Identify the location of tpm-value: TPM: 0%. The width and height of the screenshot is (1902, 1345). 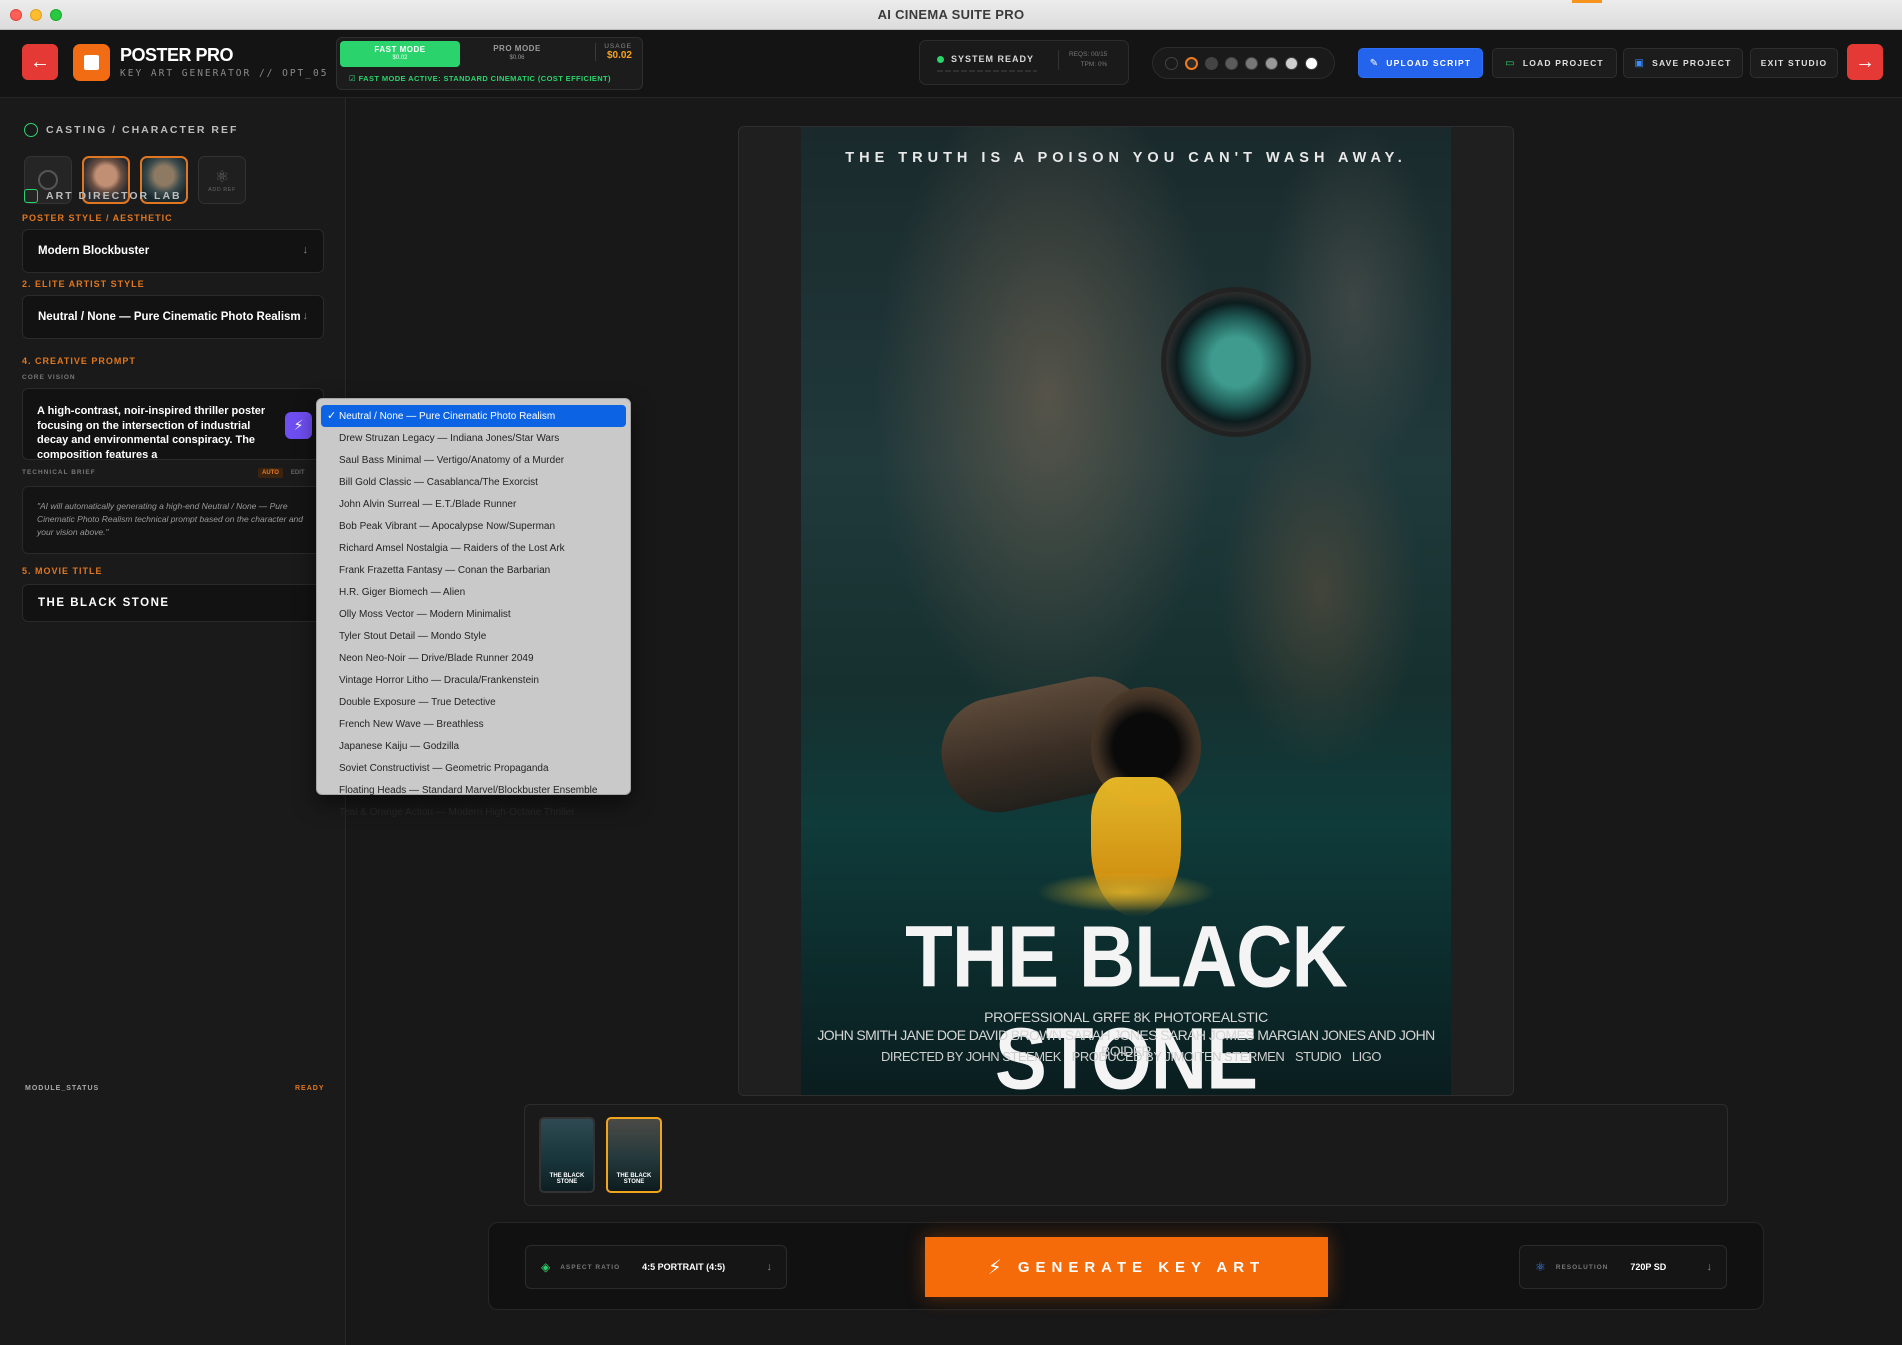
(1094, 64).